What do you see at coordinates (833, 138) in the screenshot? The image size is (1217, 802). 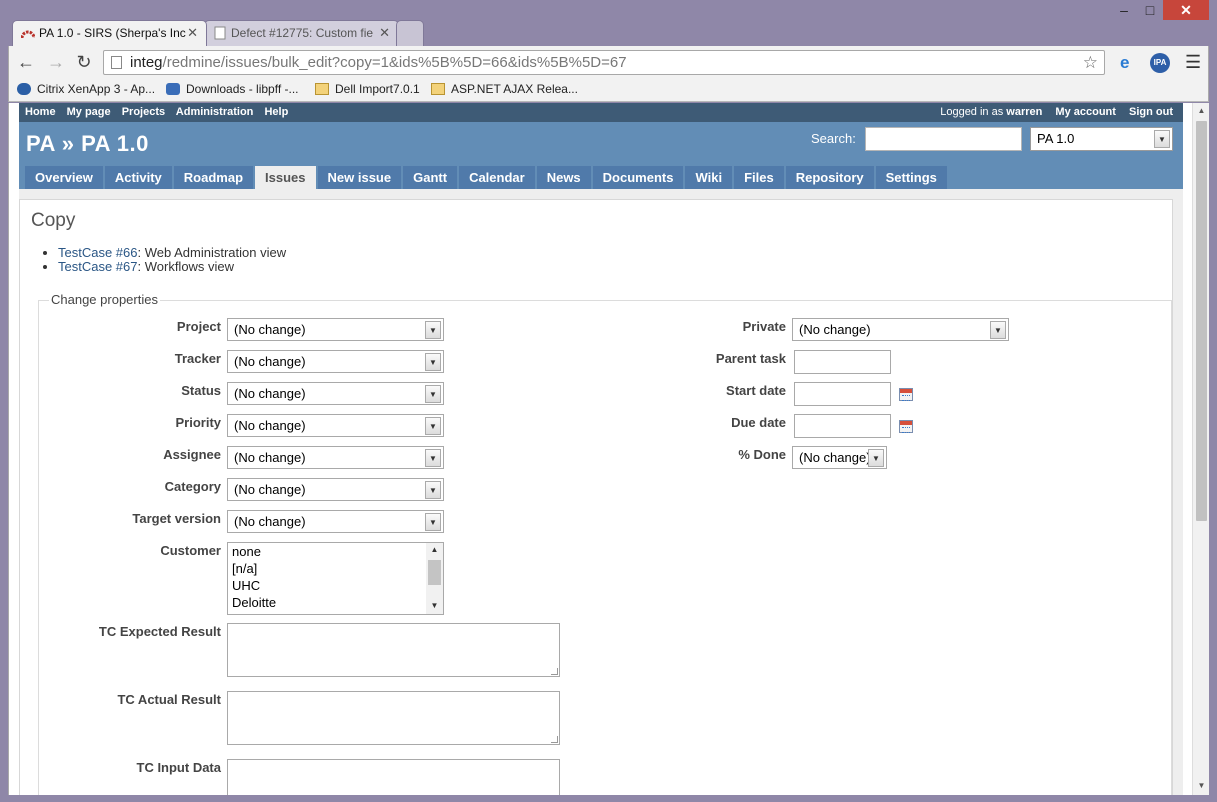 I see `search-label: Search:` at bounding box center [833, 138].